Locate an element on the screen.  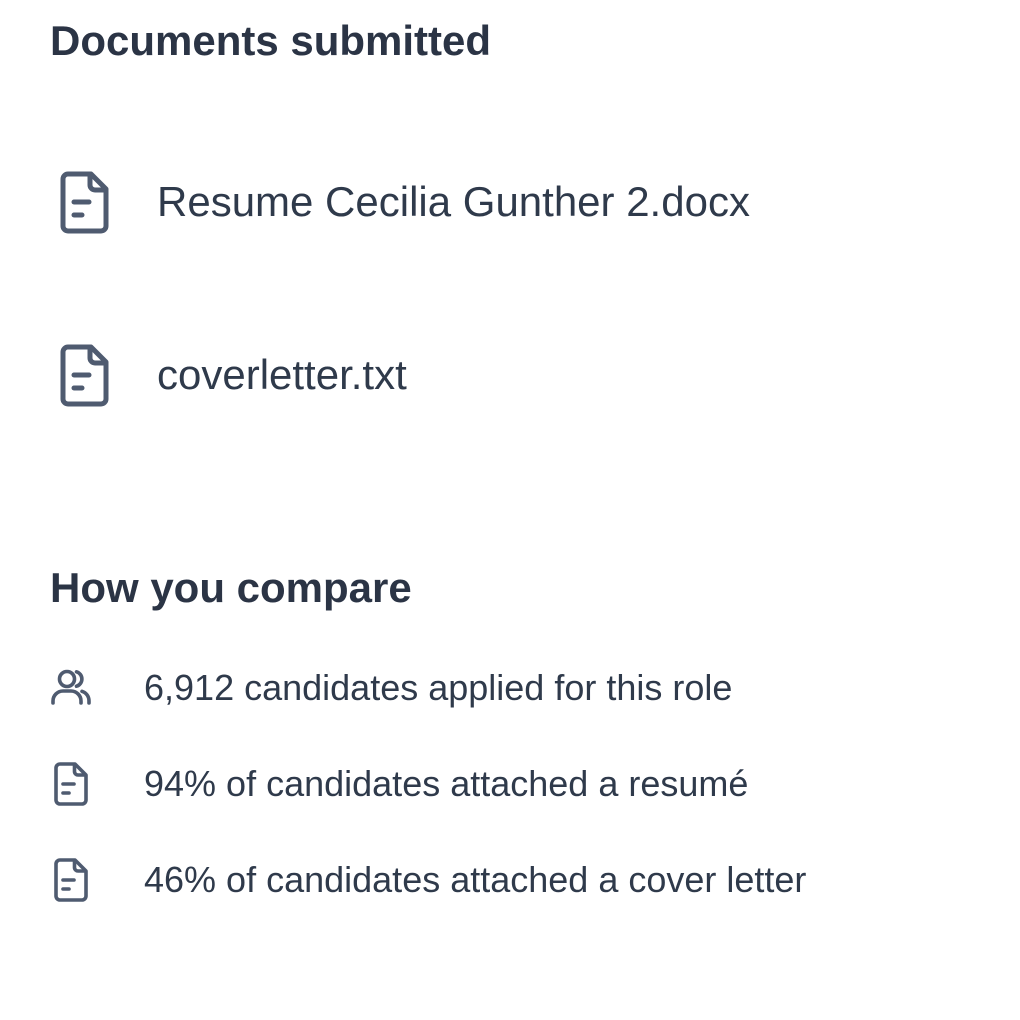
document-item-coverletter: coverletter.txt is located at coordinates (232, 375).